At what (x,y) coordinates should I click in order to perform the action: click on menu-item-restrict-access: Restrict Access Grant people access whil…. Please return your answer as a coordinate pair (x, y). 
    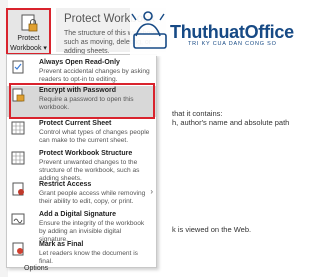
    Looking at the image, I should click on (81, 194).